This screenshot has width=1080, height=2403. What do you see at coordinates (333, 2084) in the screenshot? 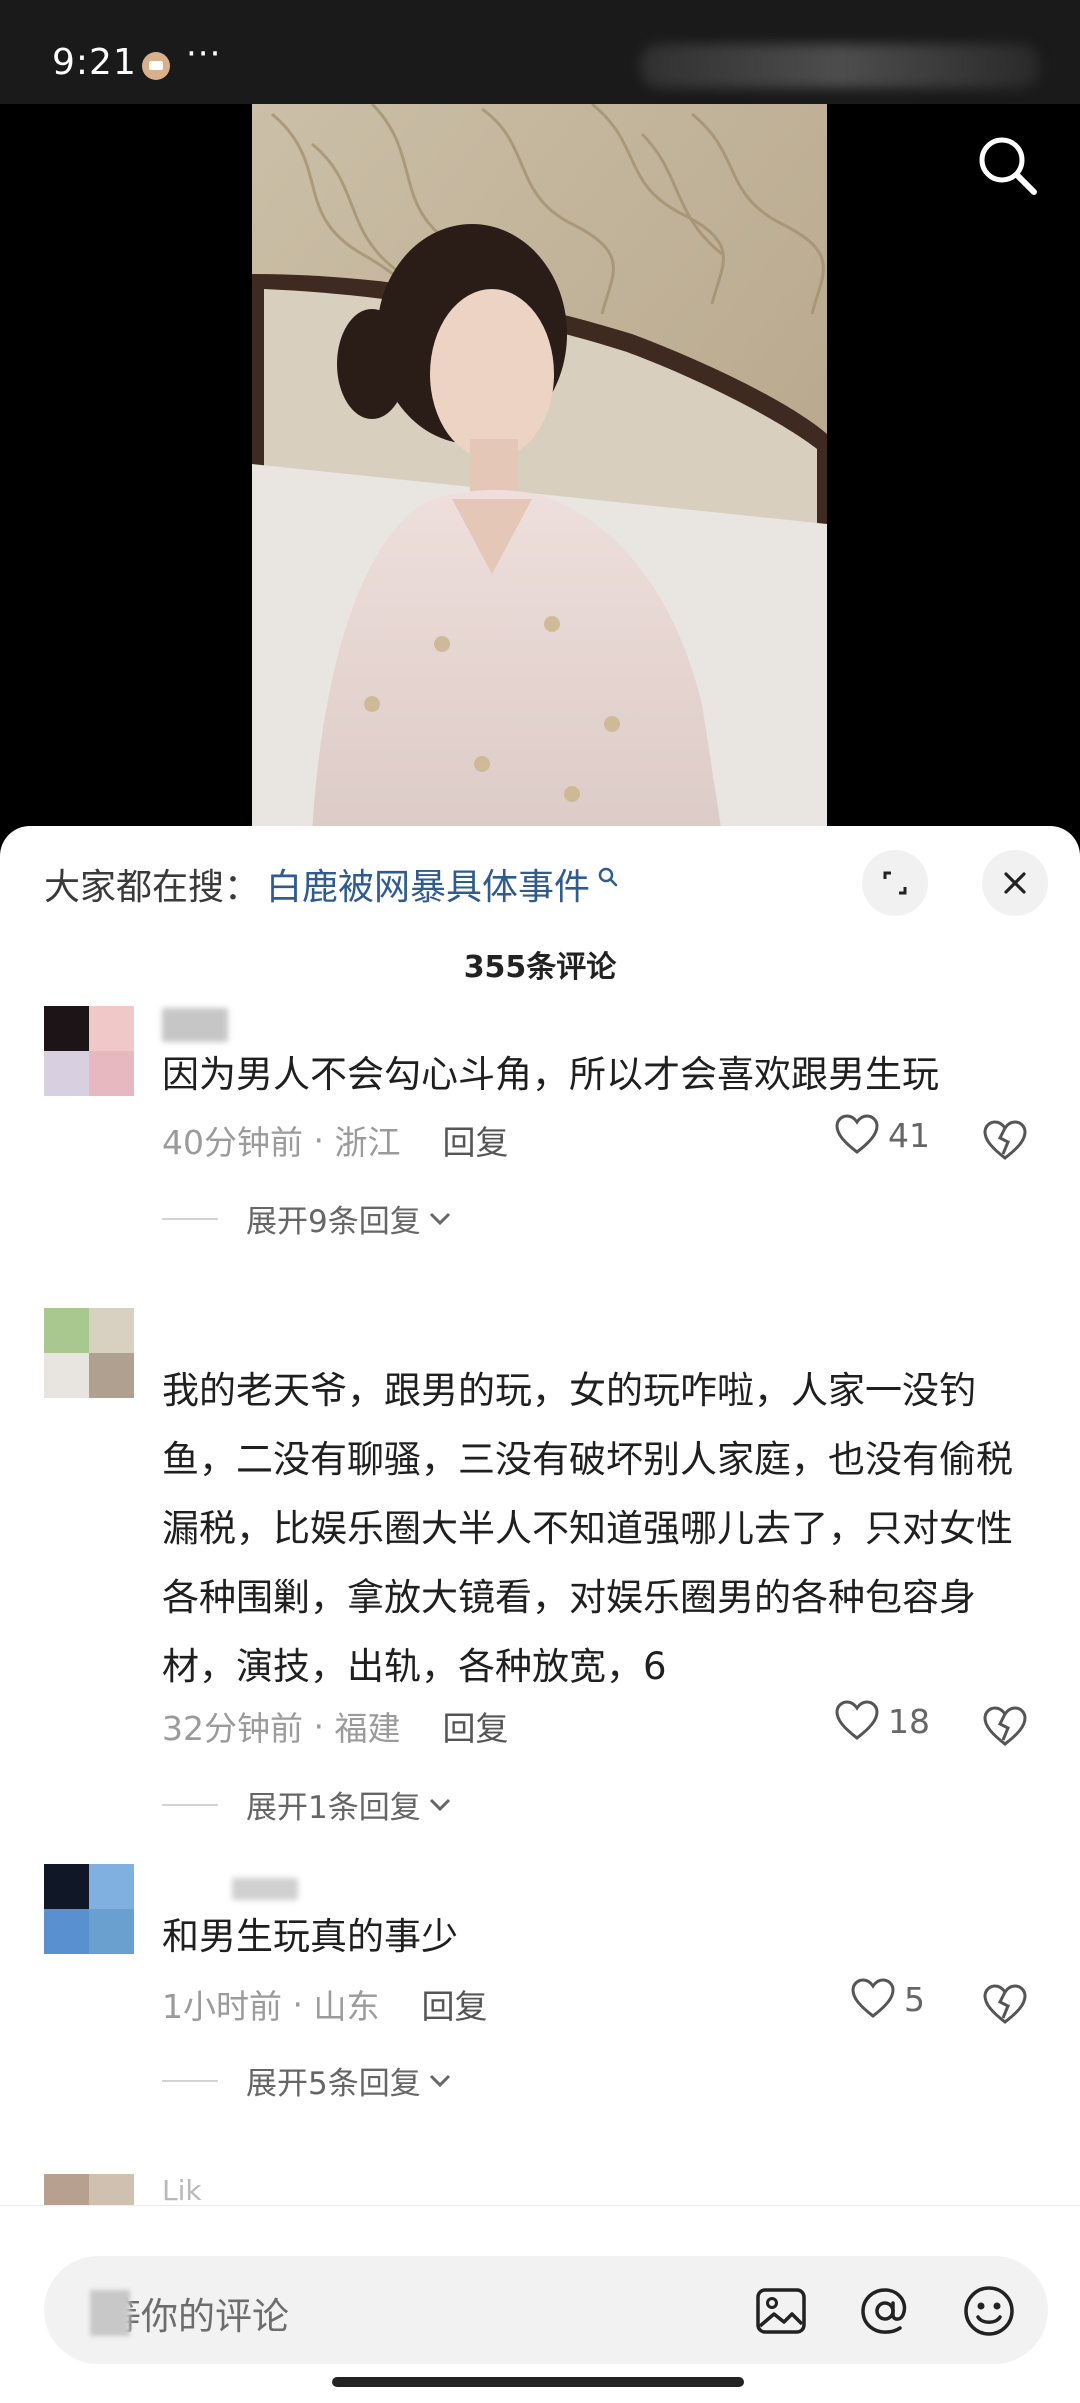
I see `expand-replies-label: 展开5条回复` at bounding box center [333, 2084].